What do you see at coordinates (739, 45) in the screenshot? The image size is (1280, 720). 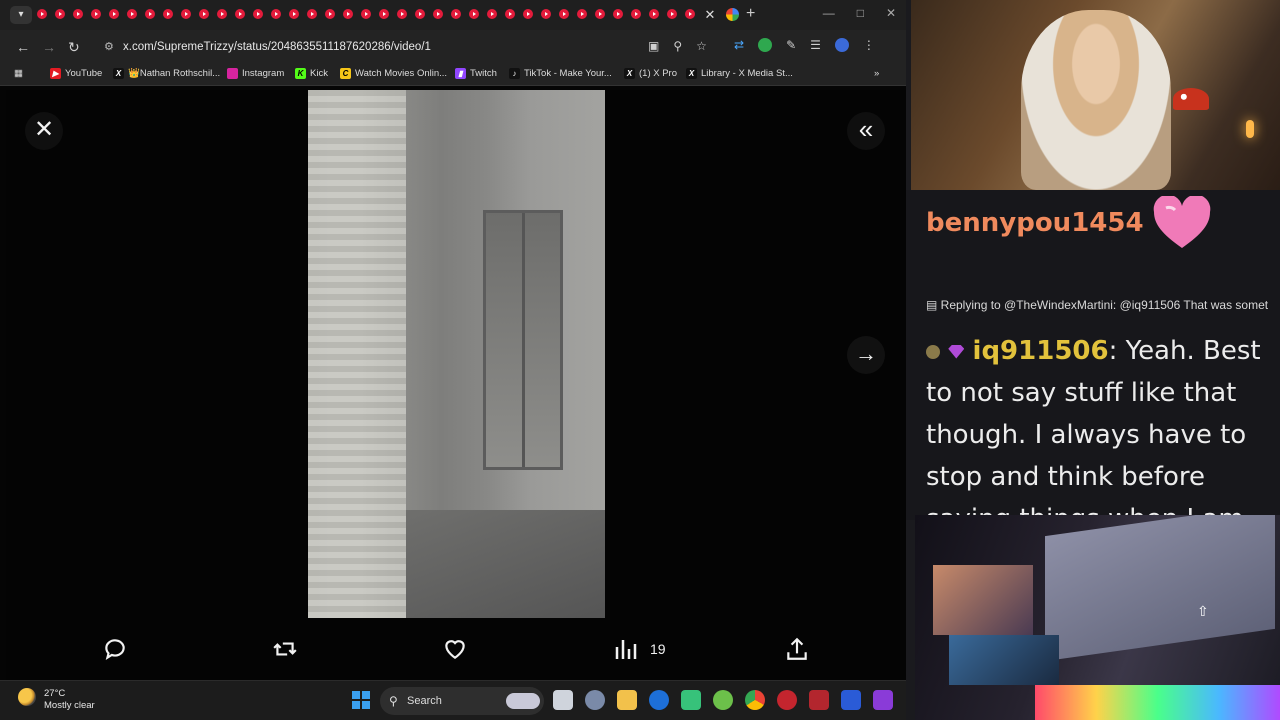 I see `translate-extension-icon: ⇄` at bounding box center [739, 45].